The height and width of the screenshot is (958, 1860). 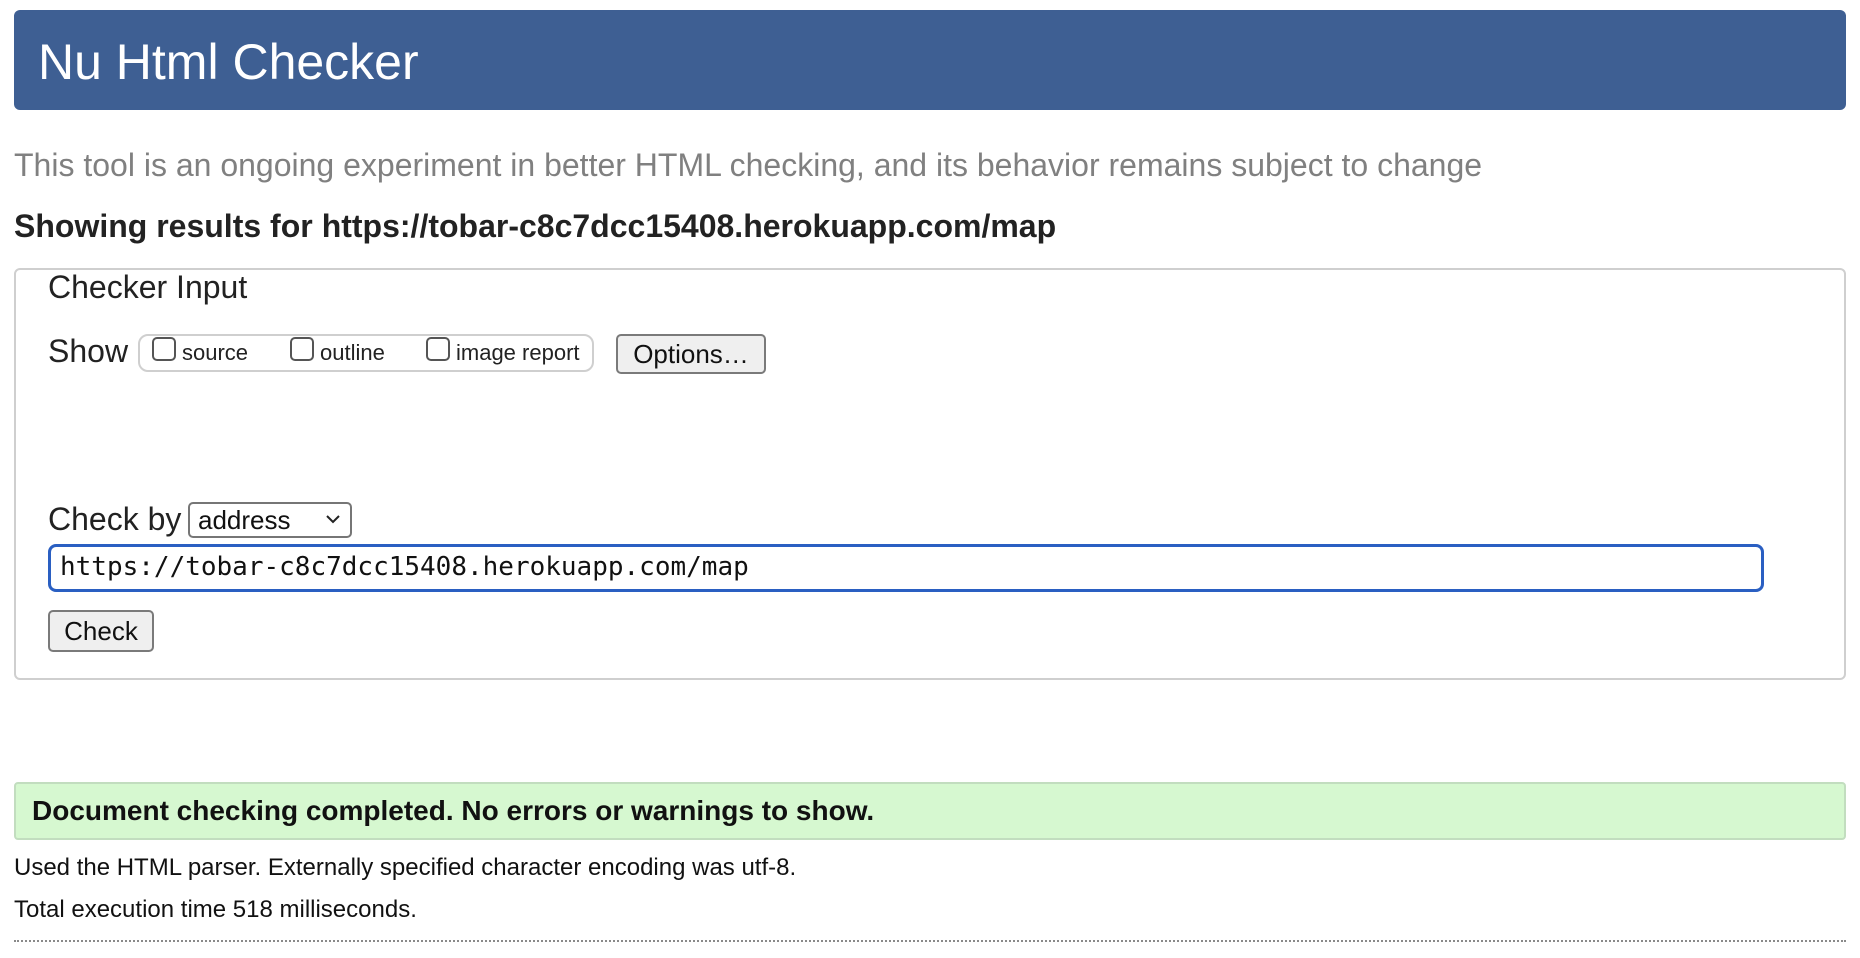 What do you see at coordinates (302, 349) in the screenshot?
I see `outline-checkbox` at bounding box center [302, 349].